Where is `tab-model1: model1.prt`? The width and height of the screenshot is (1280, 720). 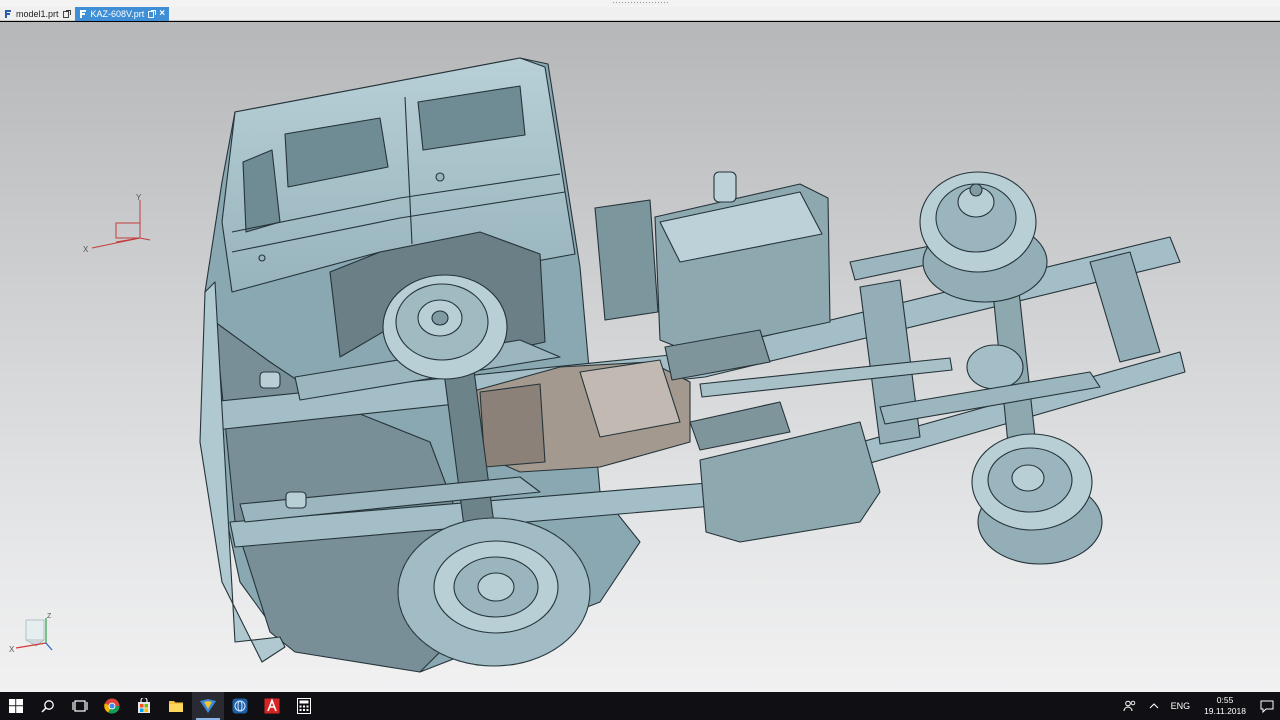 tab-model1: model1.prt is located at coordinates (37, 14).